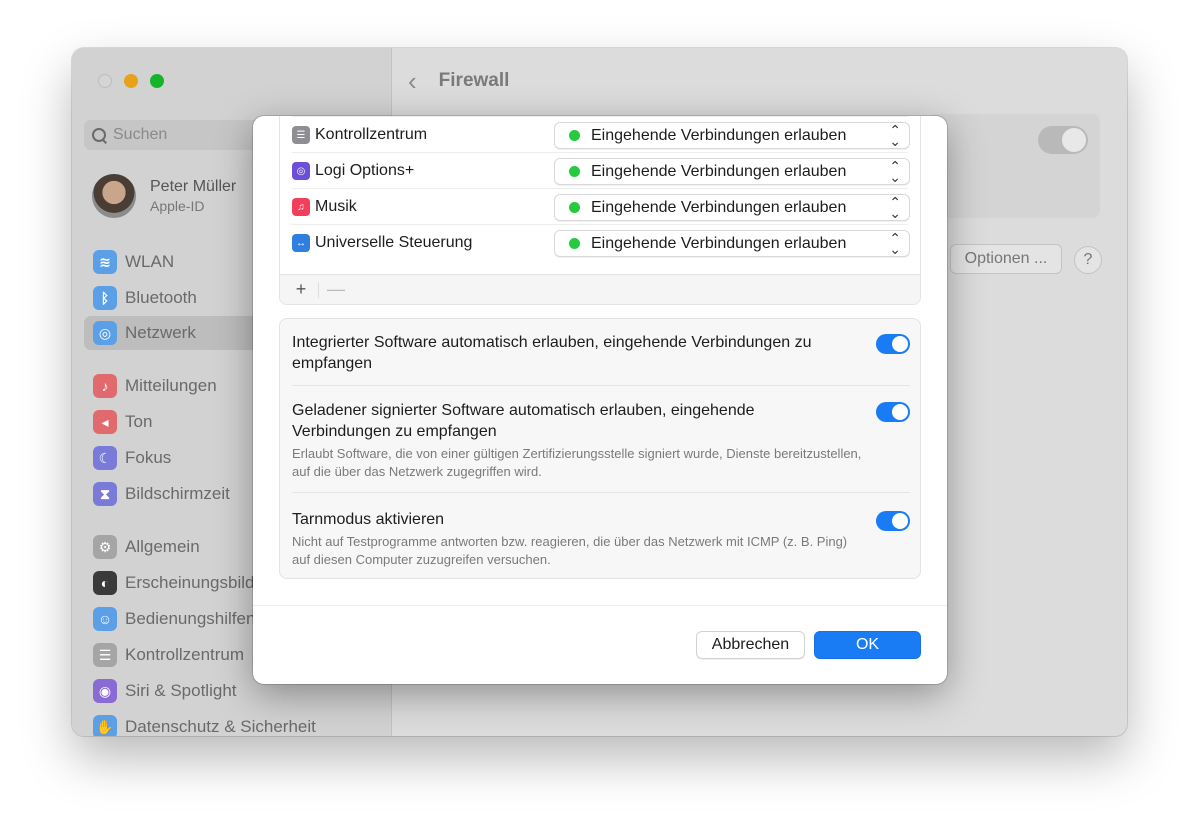 The width and height of the screenshot is (1199, 831). I want to click on back-chevron-icon: ‹, so click(412, 81).